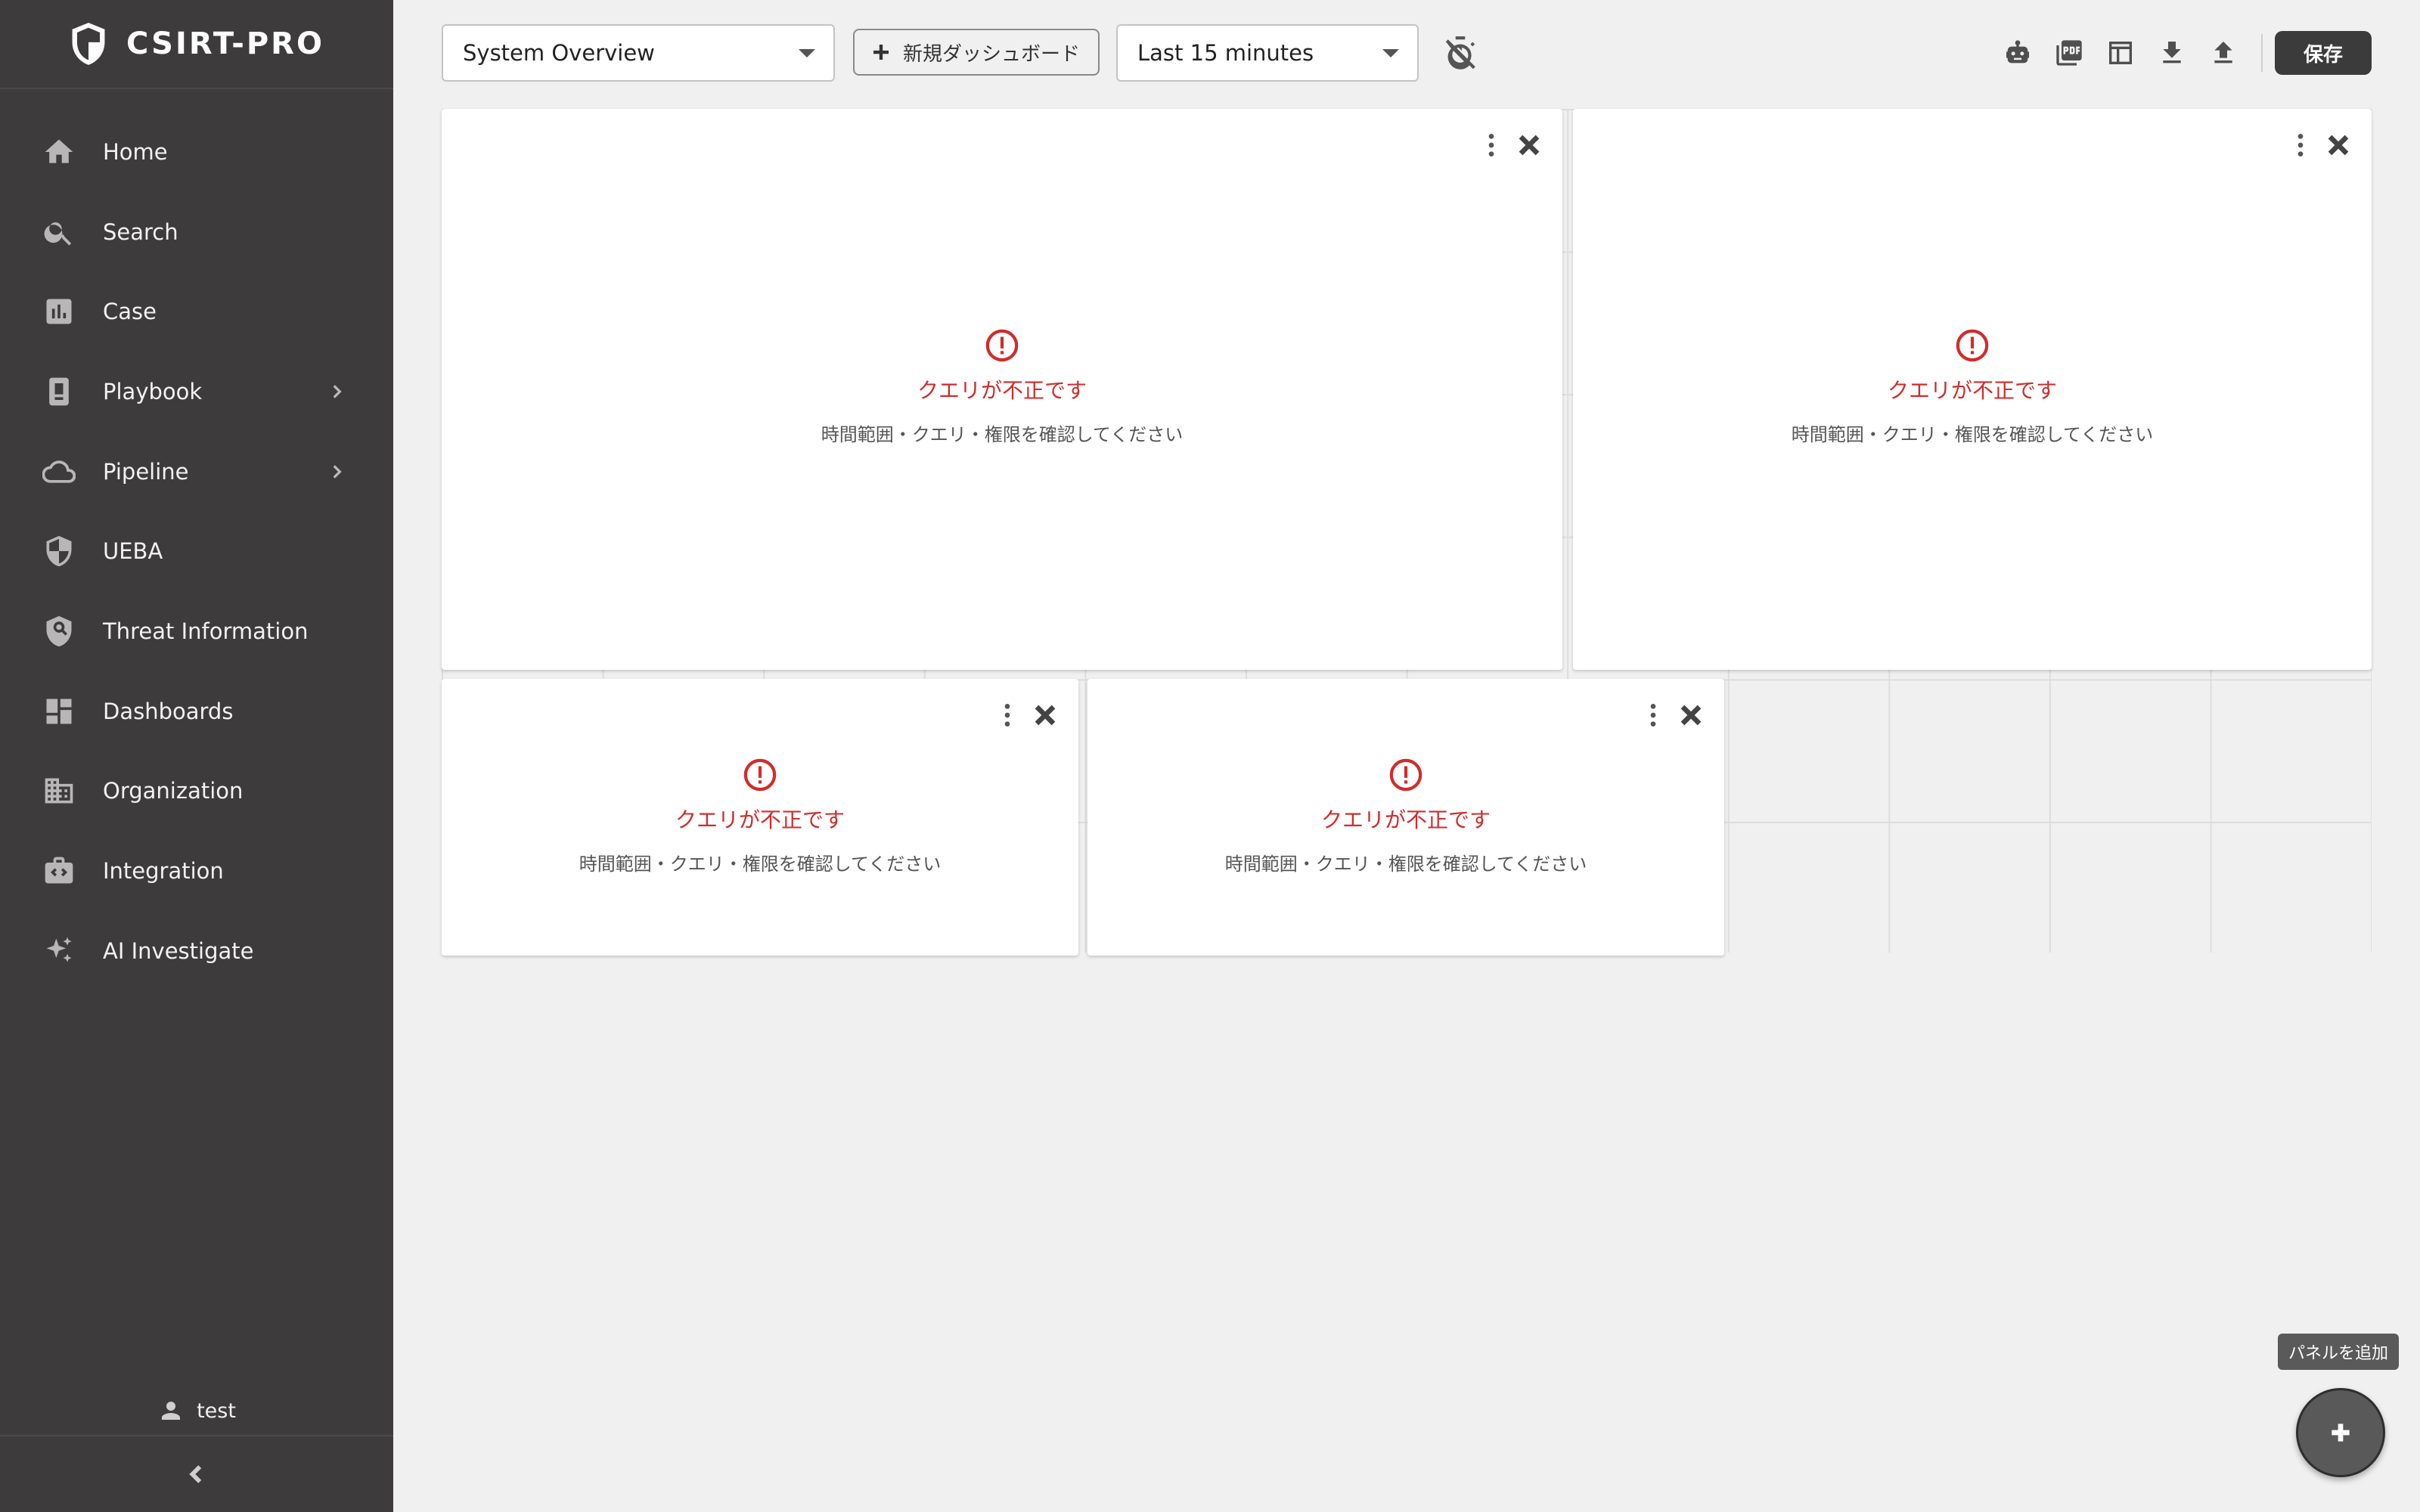 The width and height of the screenshot is (2420, 1512). I want to click on sidebar-item-search: Search, so click(196, 232).